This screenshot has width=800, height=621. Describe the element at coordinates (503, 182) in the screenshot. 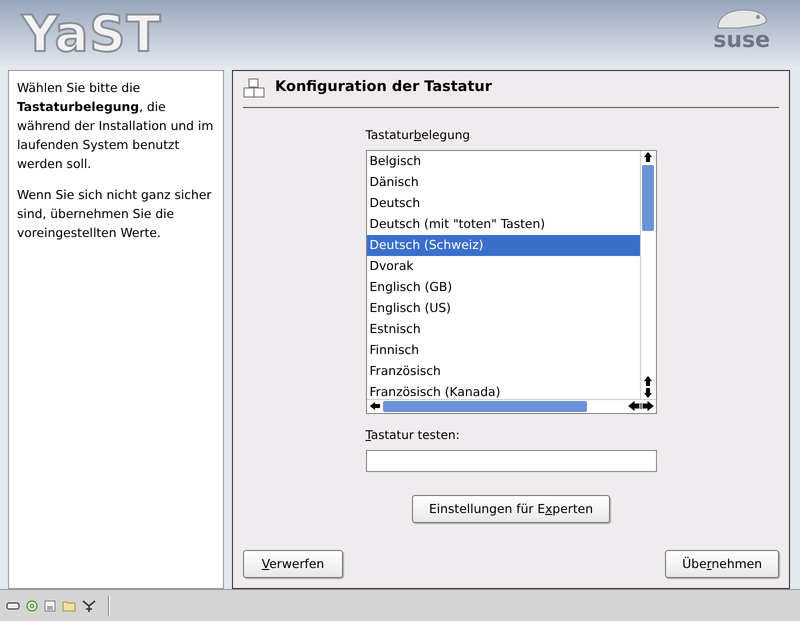

I see `list-item: Dänisch` at that location.